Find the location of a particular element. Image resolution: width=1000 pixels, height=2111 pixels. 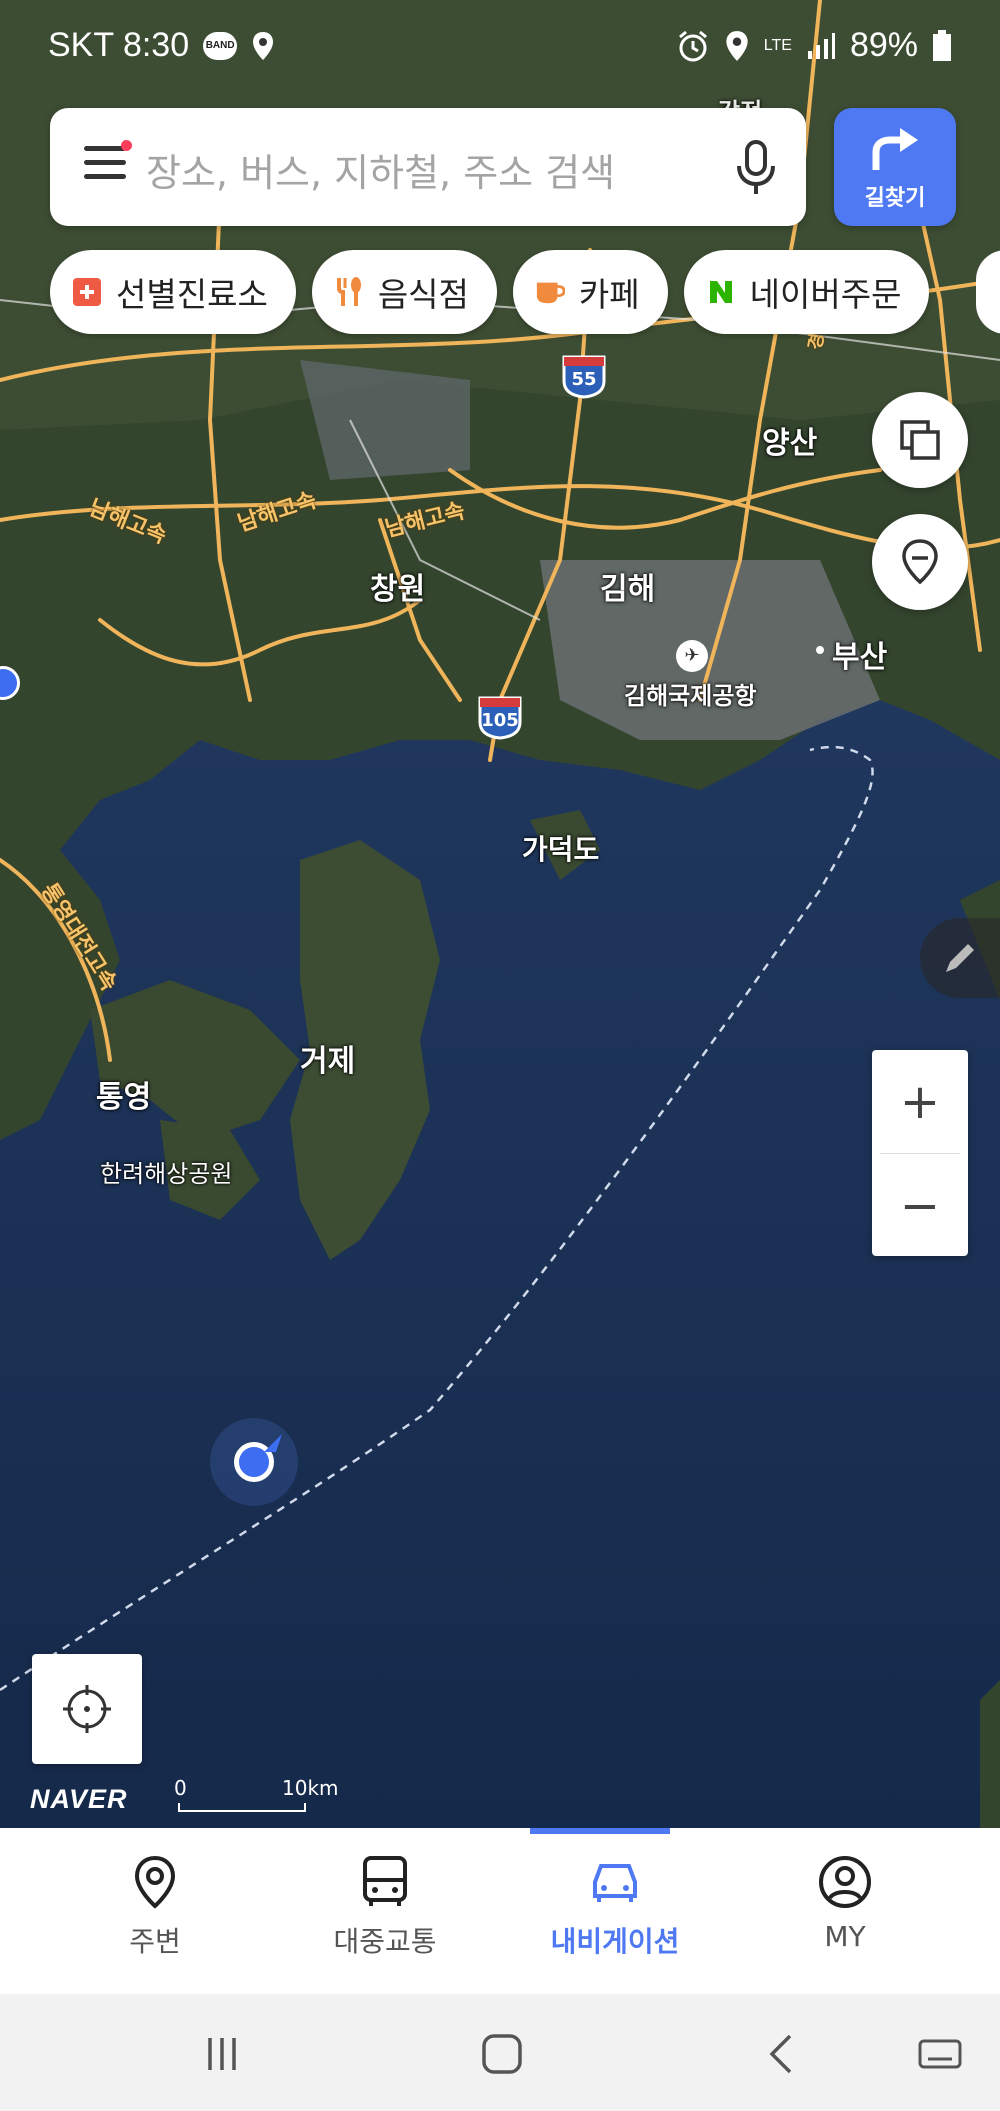

current-location-button is located at coordinates (87, 1709).